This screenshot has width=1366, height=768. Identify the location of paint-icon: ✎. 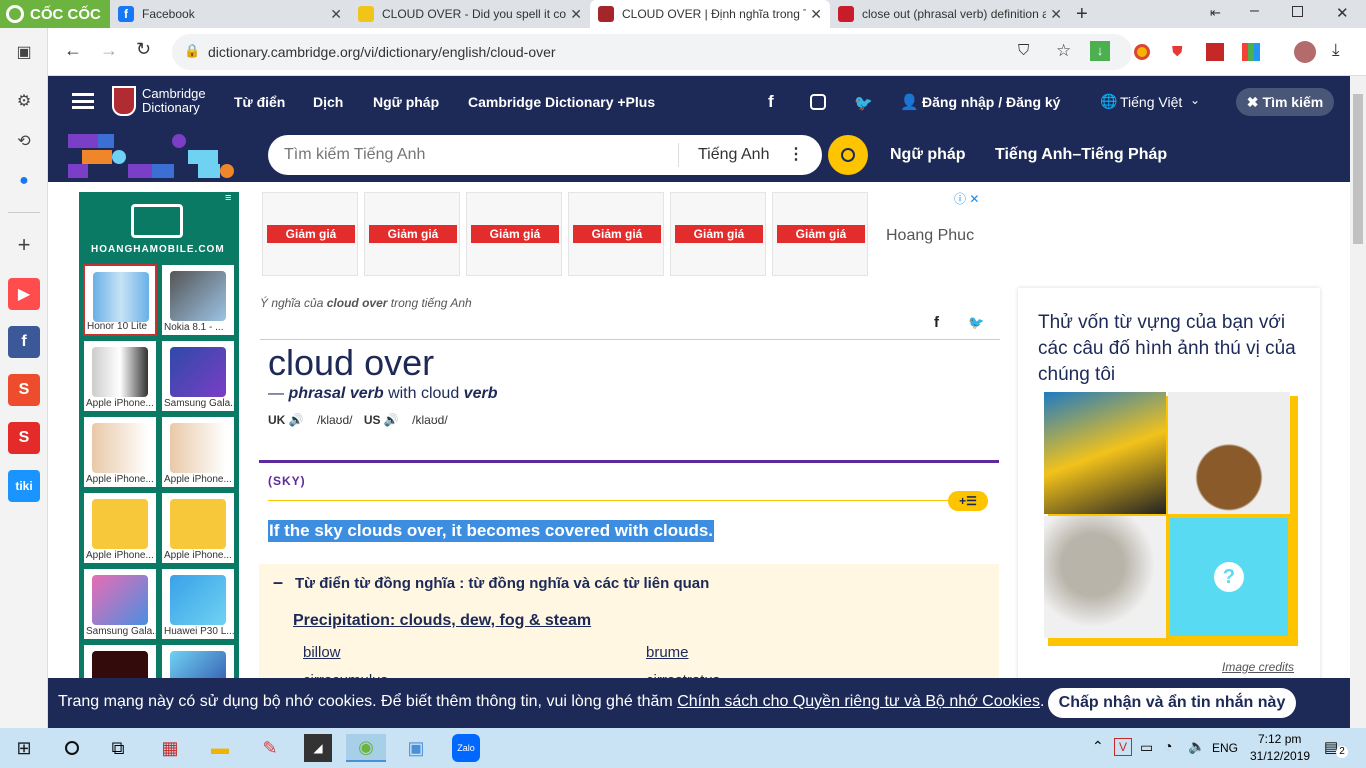
(270, 748).